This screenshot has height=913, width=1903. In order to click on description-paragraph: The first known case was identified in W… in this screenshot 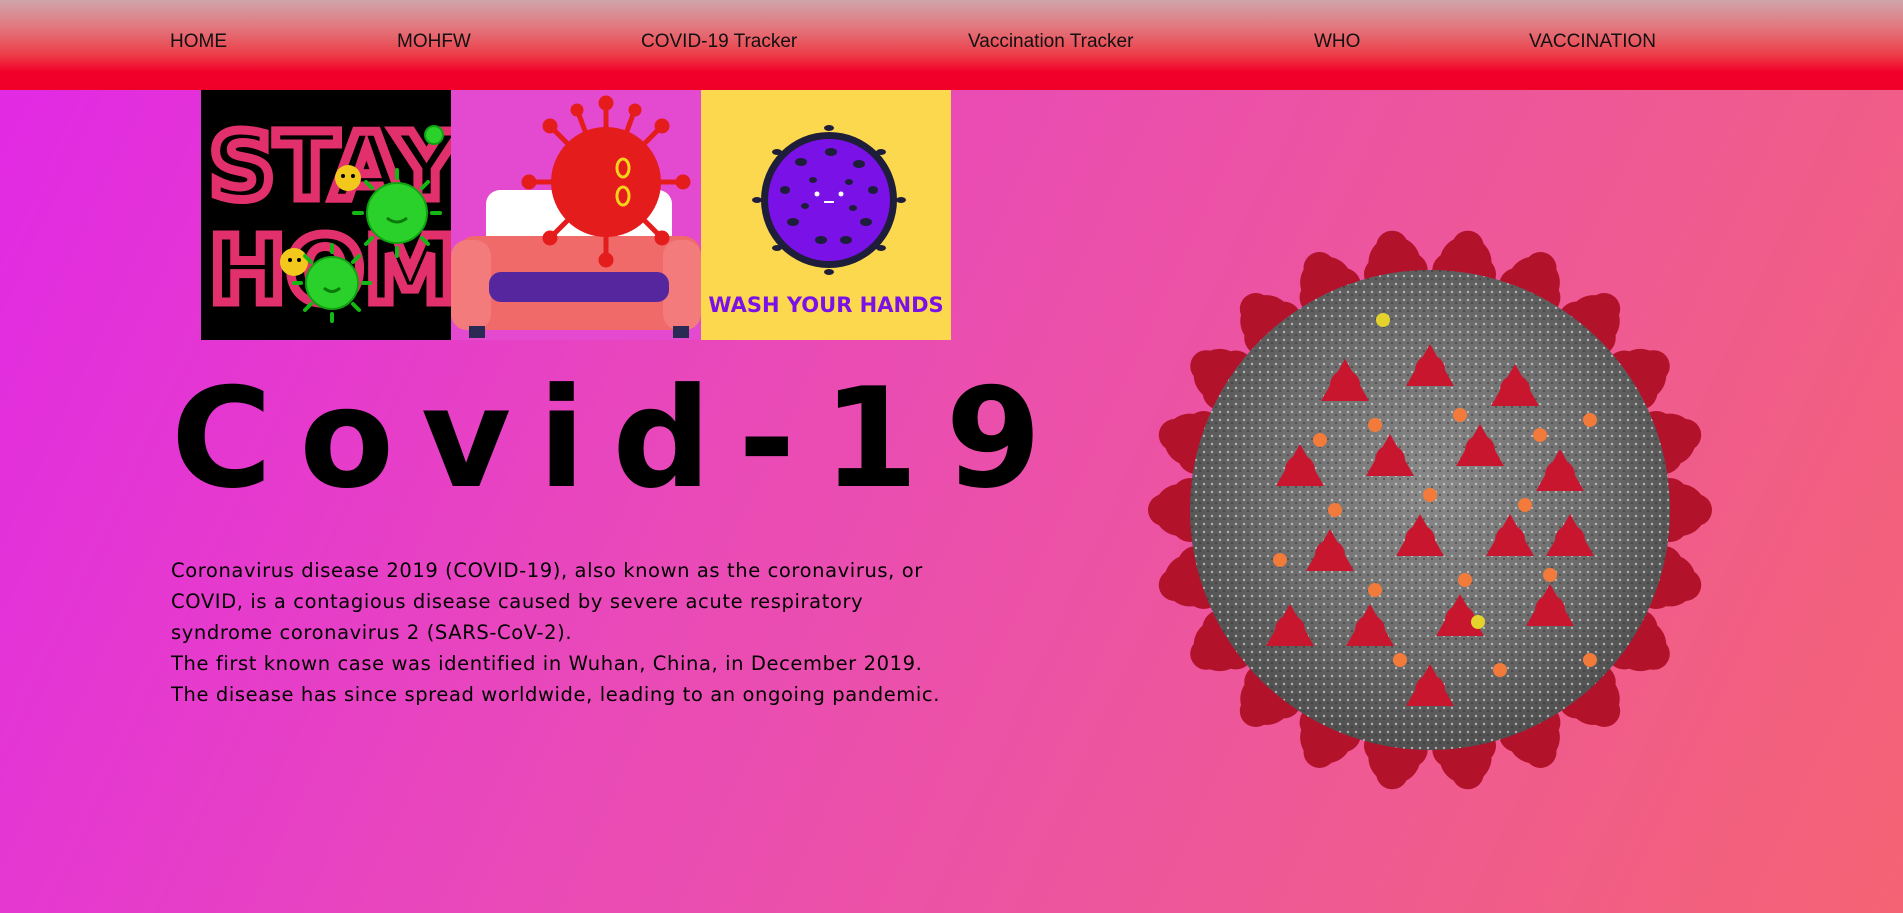, I will do `click(547, 663)`.